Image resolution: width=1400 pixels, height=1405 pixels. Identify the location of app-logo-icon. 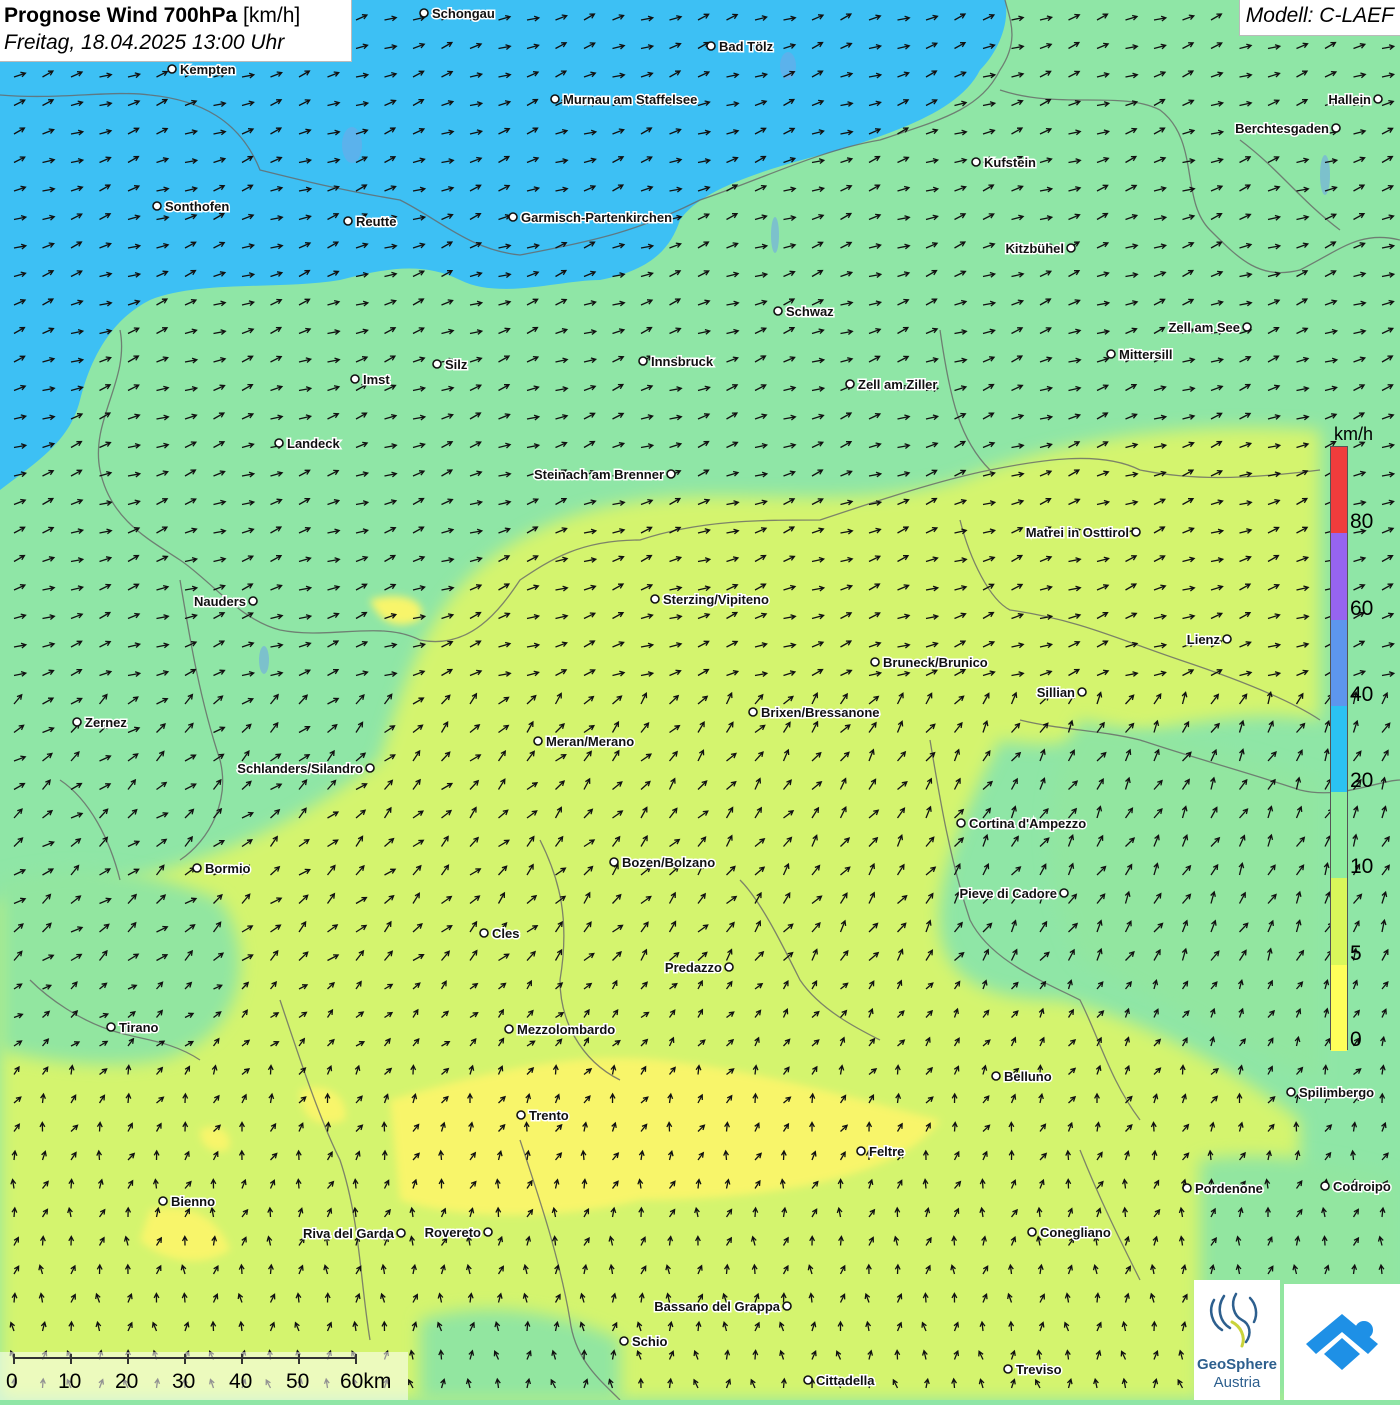
(1342, 1342).